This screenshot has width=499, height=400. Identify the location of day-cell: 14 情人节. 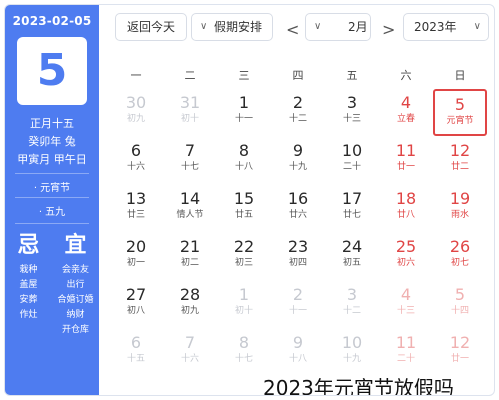
(190, 208).